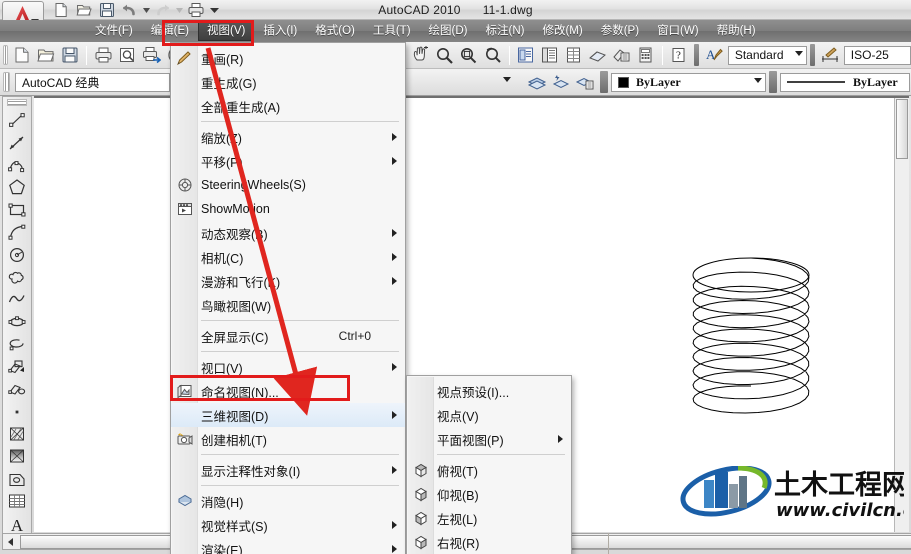 Image resolution: width=911 pixels, height=554 pixels. Describe the element at coordinates (83, 10) in the screenshot. I see `open-file-icon` at that location.